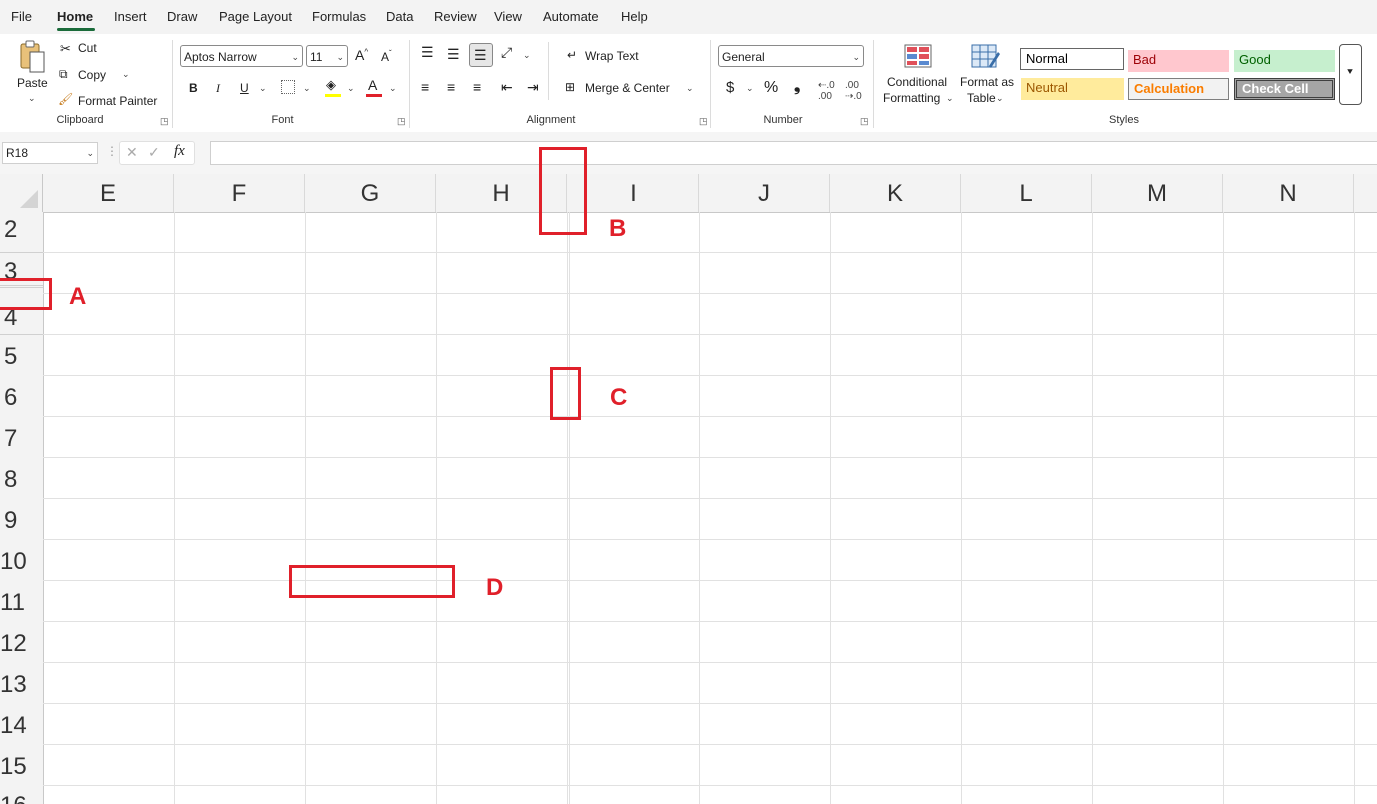 The width and height of the screenshot is (1377, 804). What do you see at coordinates (21, 398) in the screenshot?
I see `row-header-6: 6` at bounding box center [21, 398].